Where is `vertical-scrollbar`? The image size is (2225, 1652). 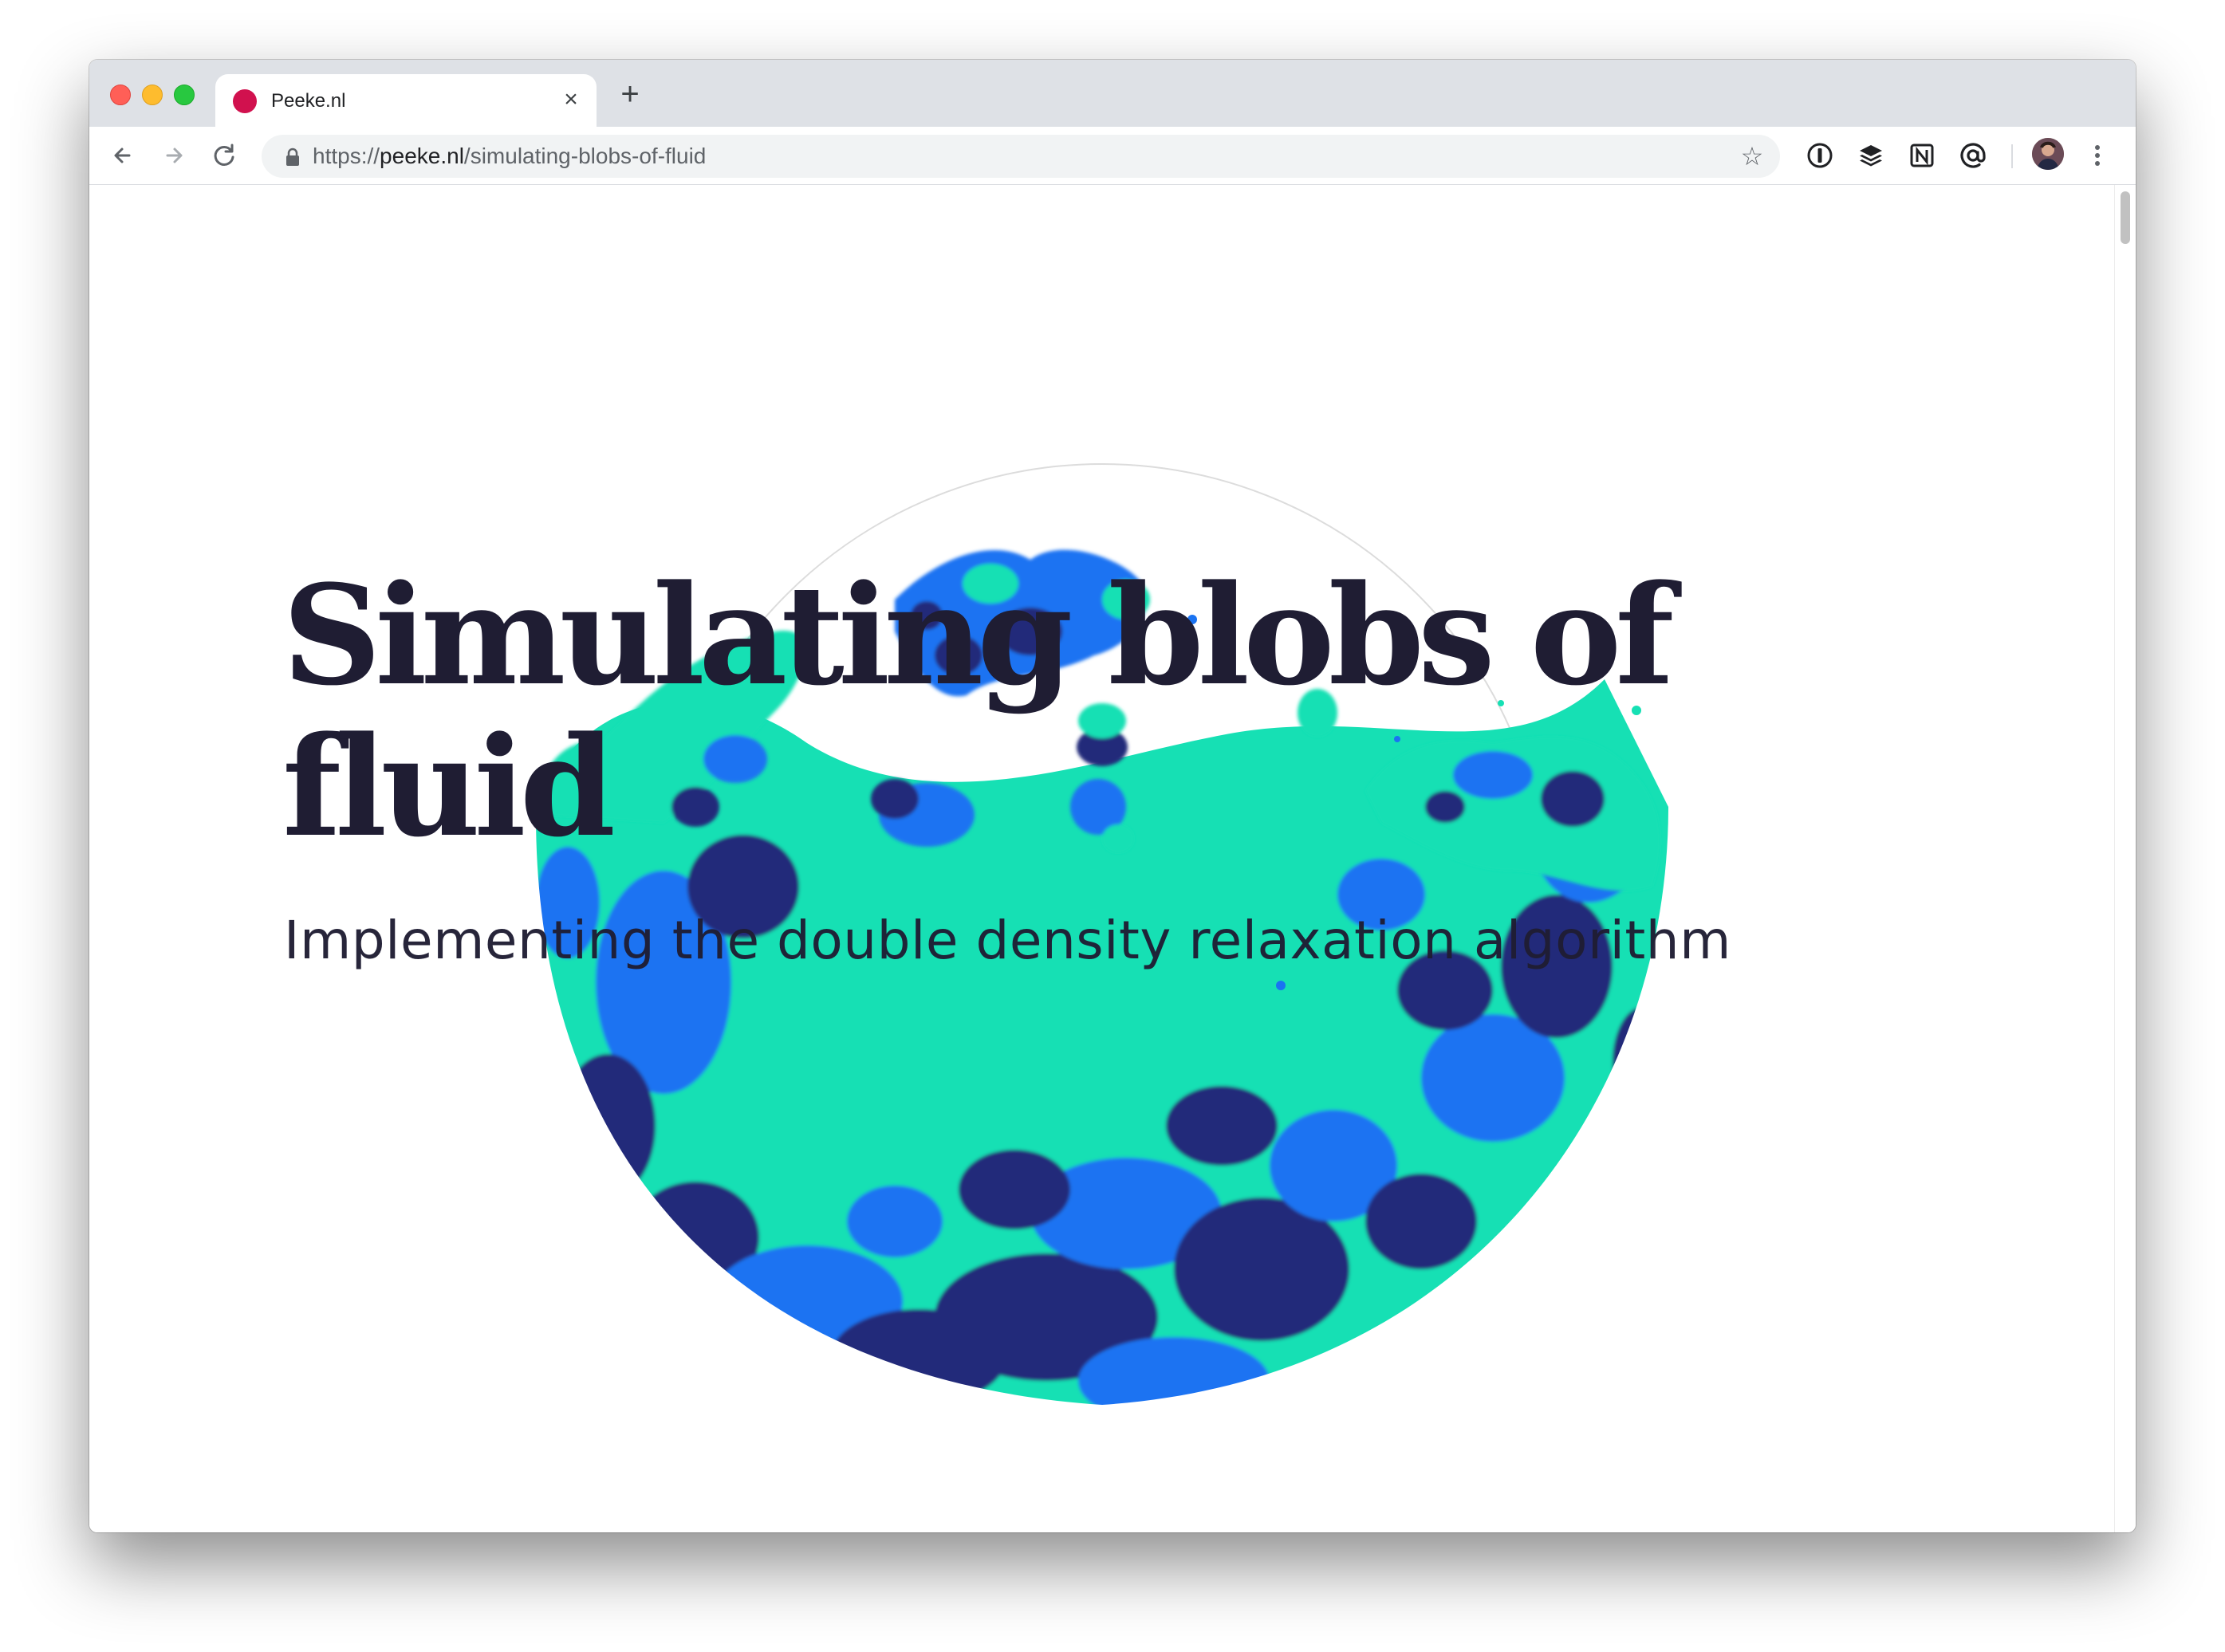
vertical-scrollbar is located at coordinates (2125, 858).